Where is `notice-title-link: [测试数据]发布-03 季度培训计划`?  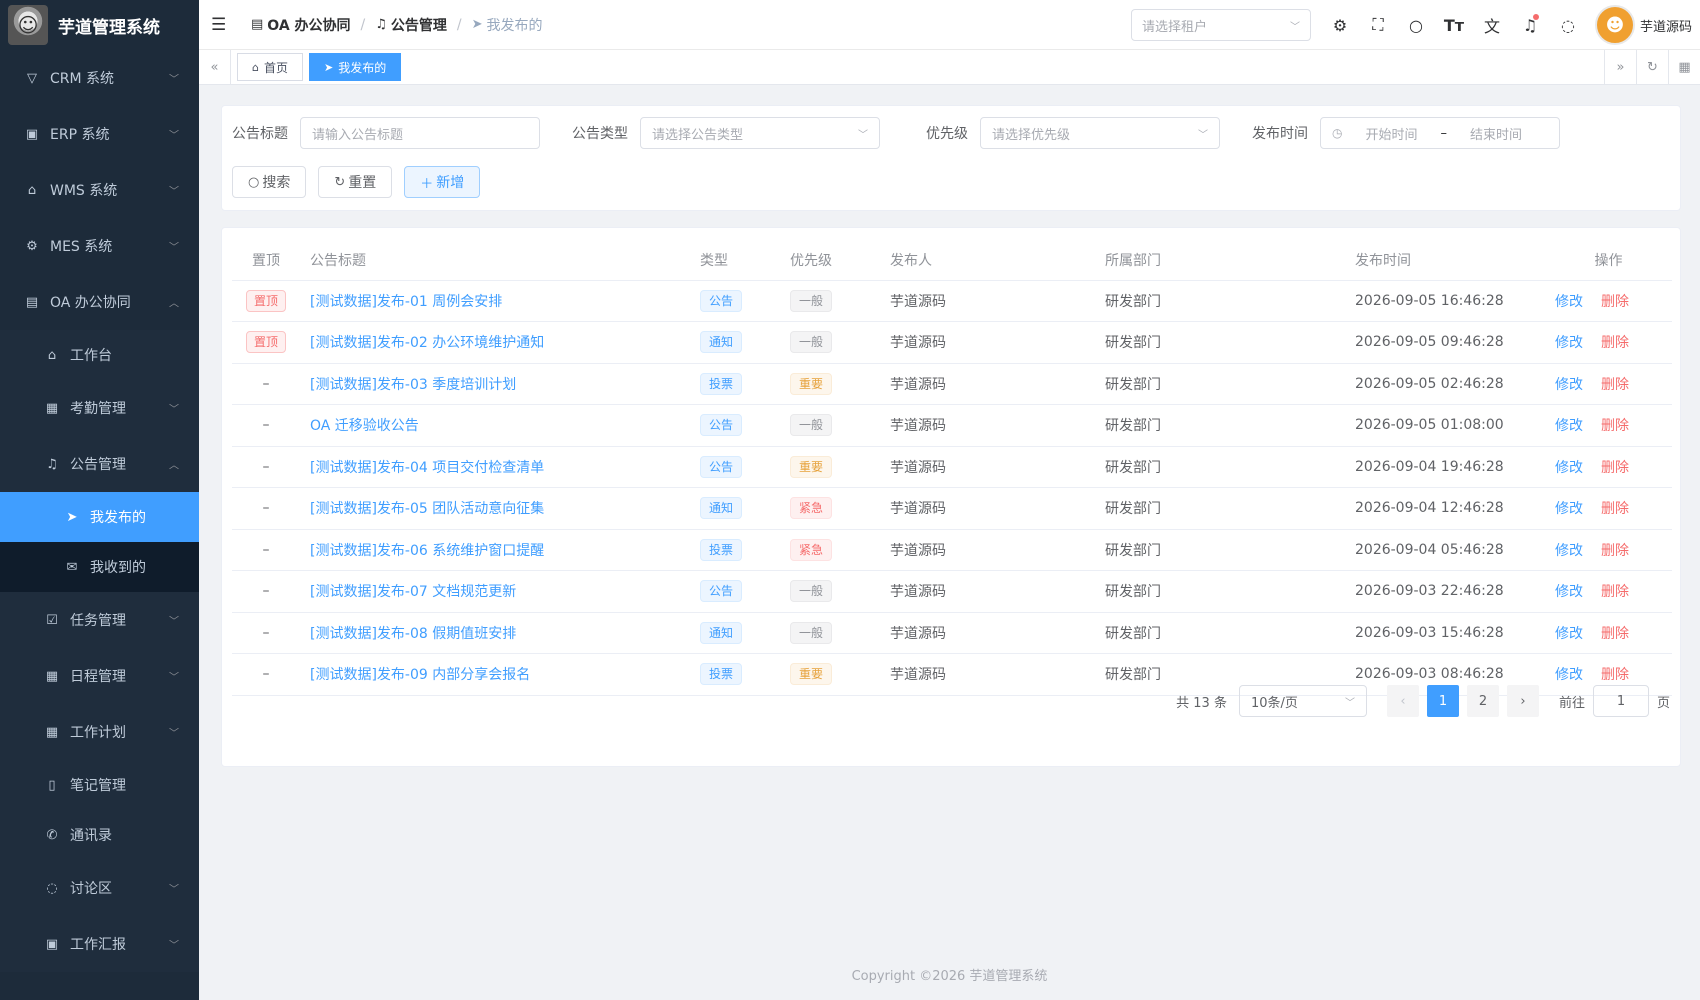 notice-title-link: [测试数据]发布-03 季度培训计划 is located at coordinates (413, 385).